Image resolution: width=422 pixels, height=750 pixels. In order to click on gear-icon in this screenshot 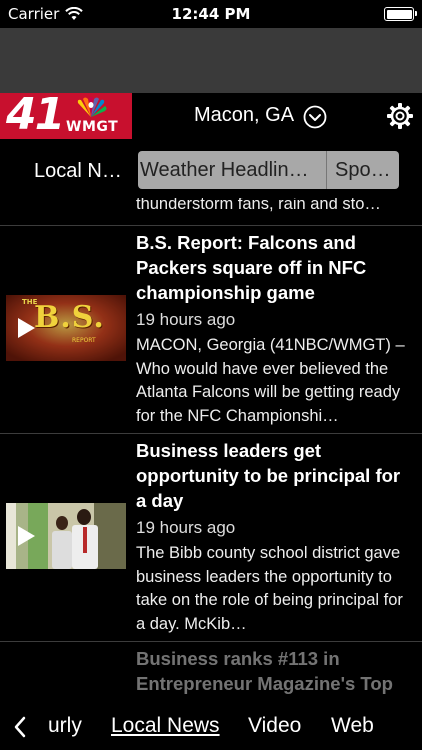, I will do `click(400, 116)`.